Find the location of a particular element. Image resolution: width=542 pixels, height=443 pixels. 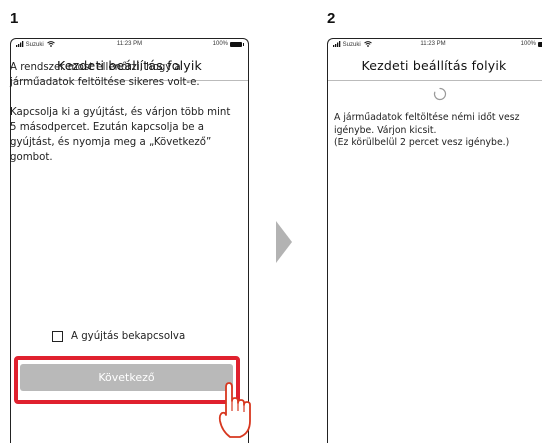

ignition-checkbox-row: A gyújtás bekapcsolva is located at coordinates (118, 336).